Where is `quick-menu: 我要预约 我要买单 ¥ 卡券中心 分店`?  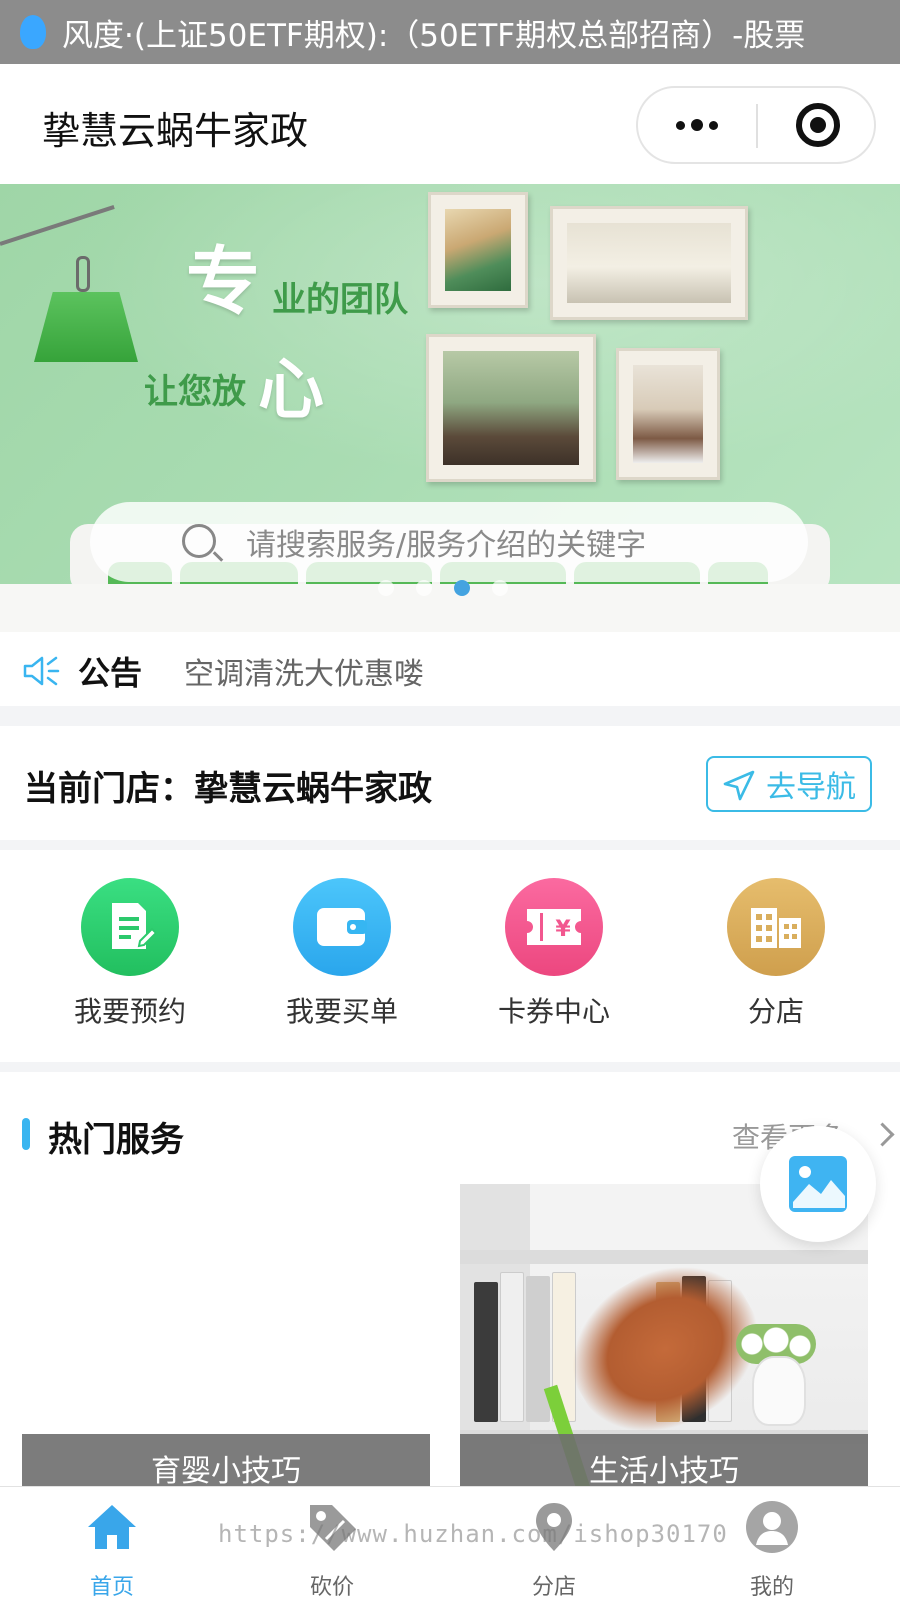 quick-menu: 我要预约 我要买单 ¥ 卡券中心 分店 is located at coordinates (450, 956).